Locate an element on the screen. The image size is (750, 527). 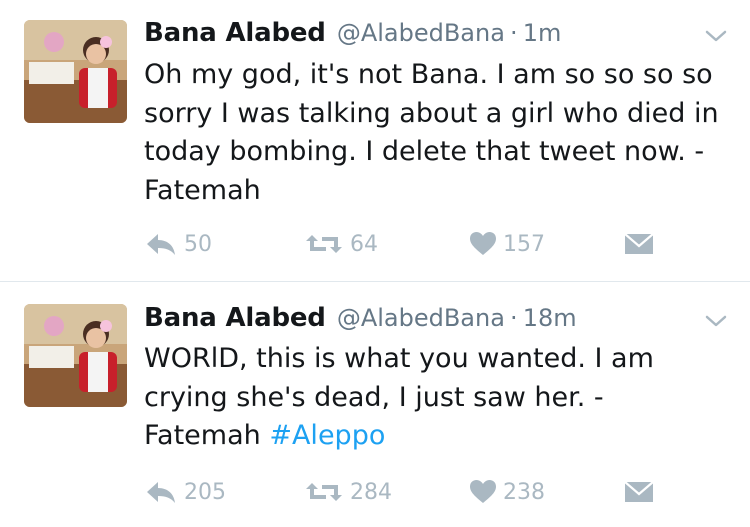
like-button: 157 is located at coordinates (507, 244).